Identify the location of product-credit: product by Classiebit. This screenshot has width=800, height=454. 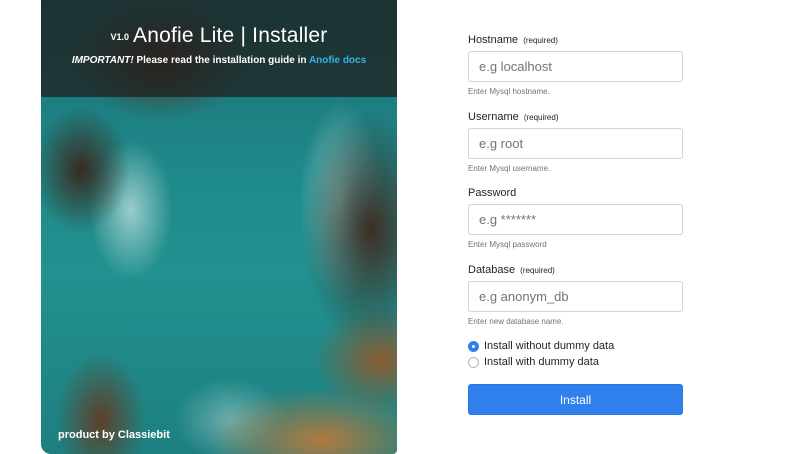
(114, 435).